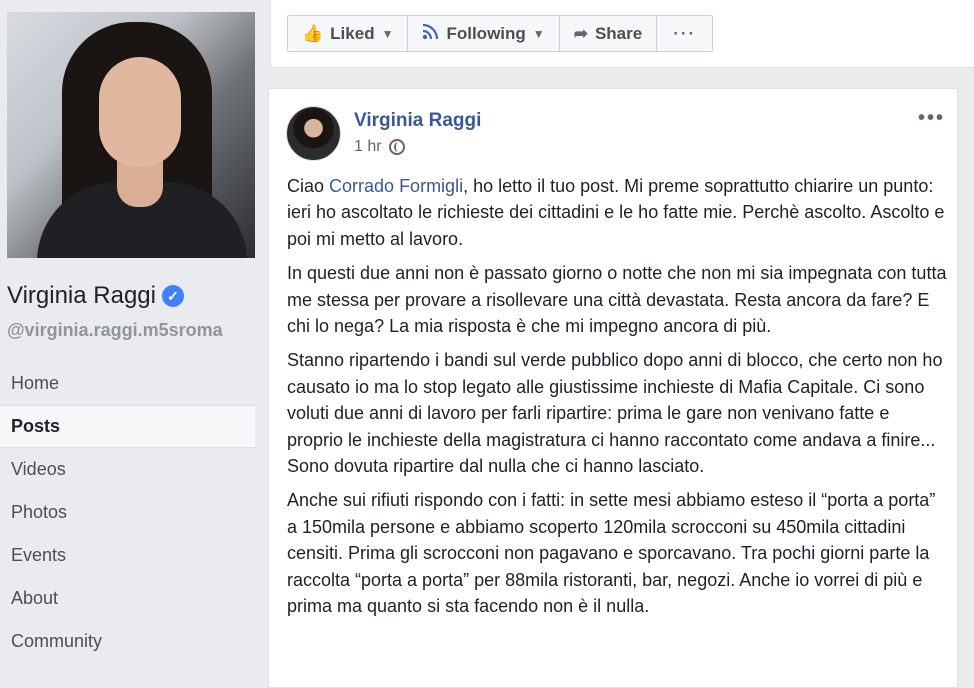 This screenshot has height=688, width=974. Describe the element at coordinates (684, 33) in the screenshot. I see `more-options-button: ···` at that location.